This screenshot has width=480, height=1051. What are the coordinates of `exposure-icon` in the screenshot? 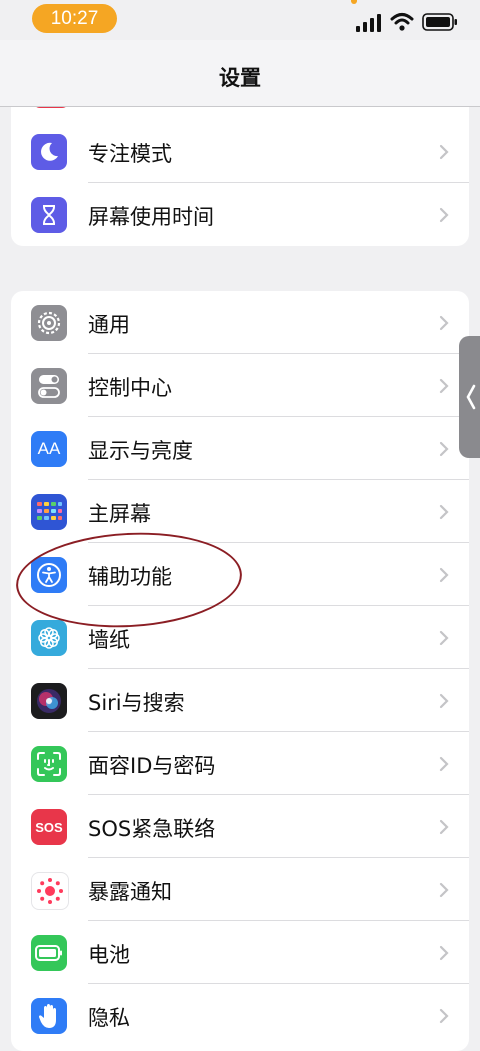 It's located at (50, 891).